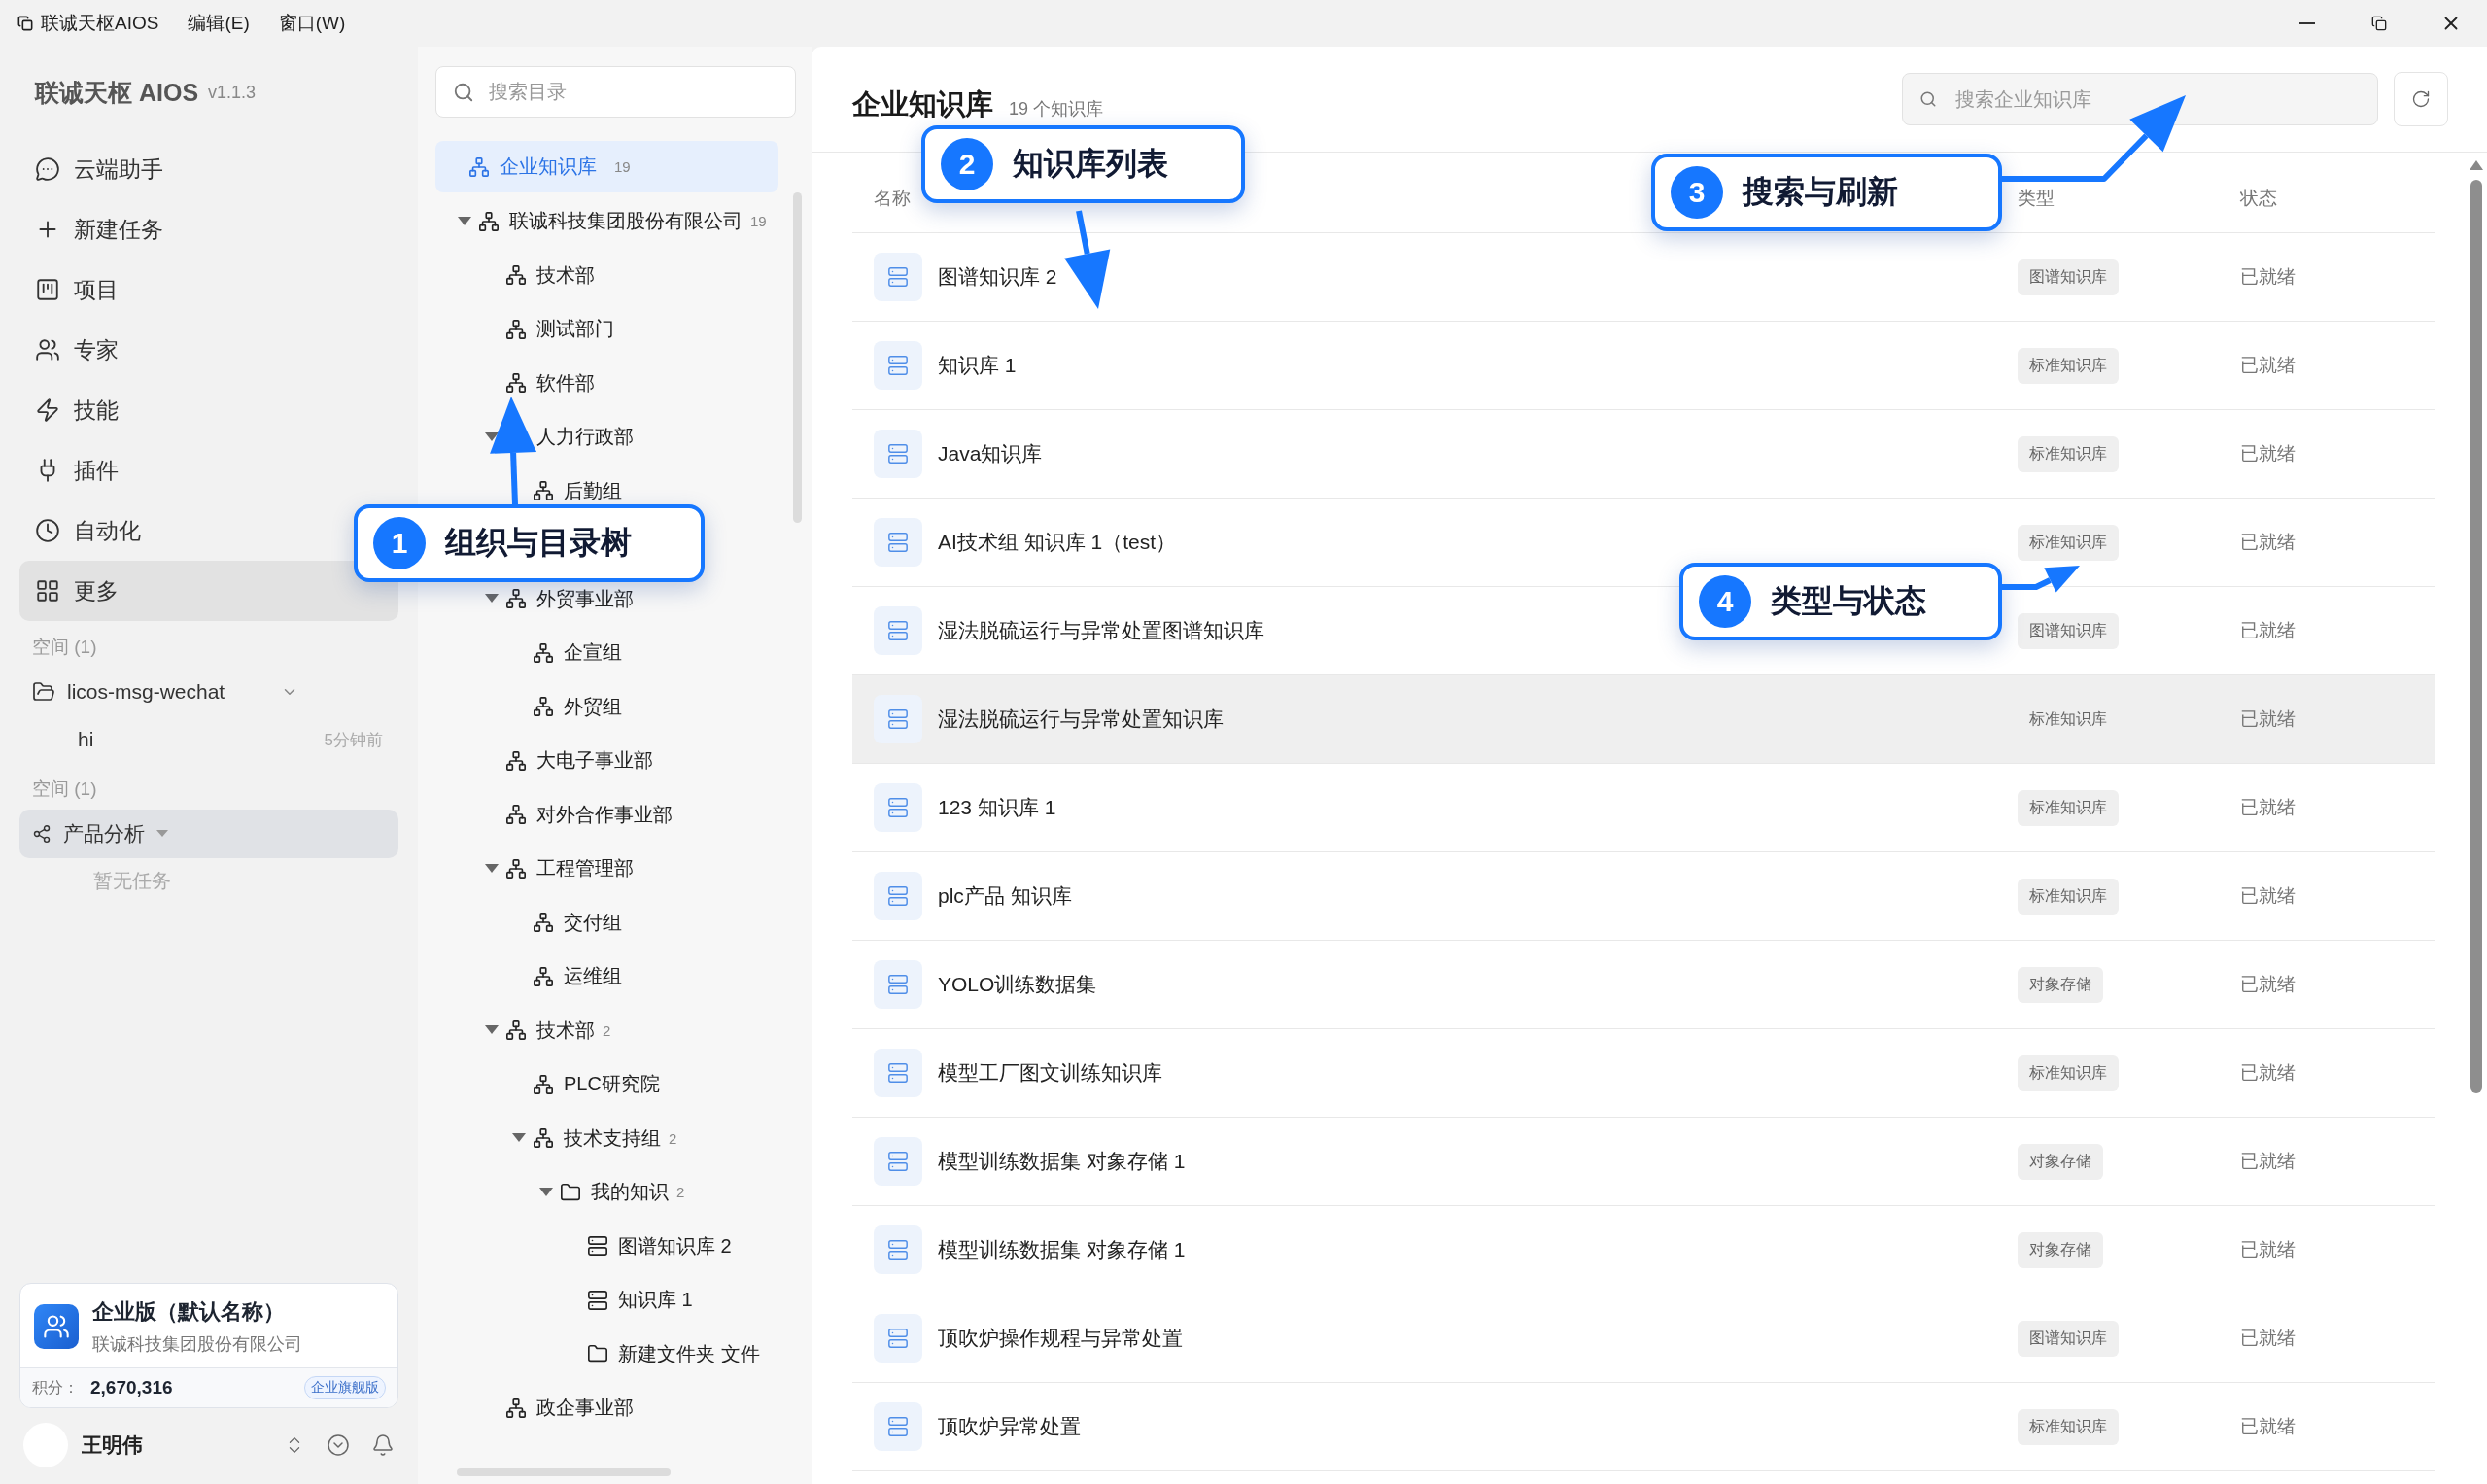 The width and height of the screenshot is (2487, 1484). I want to click on scroll-up-icon, so click(2476, 165).